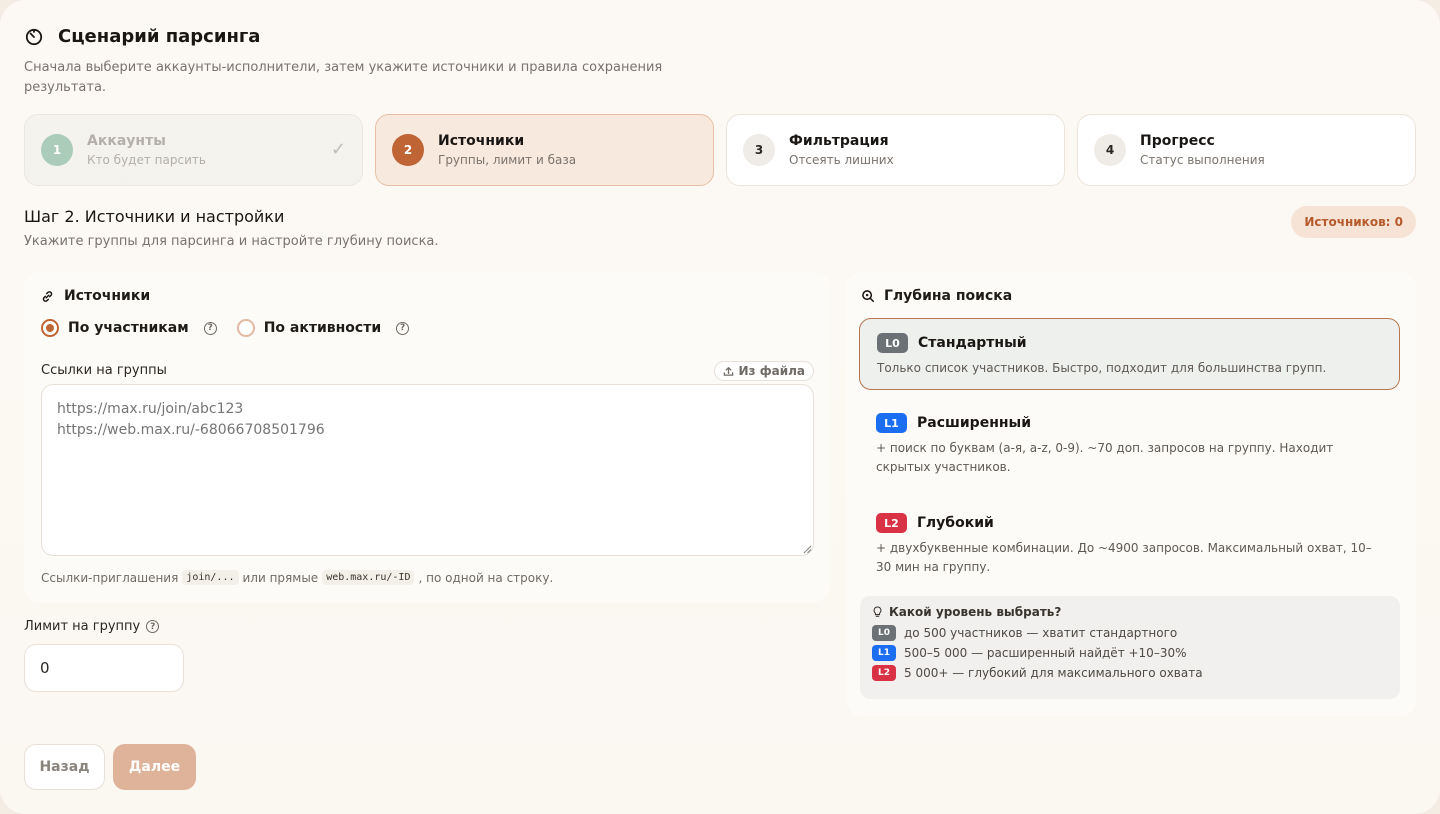  What do you see at coordinates (146, 160) in the screenshot?
I see `step-desc: Кто будет парсить` at bounding box center [146, 160].